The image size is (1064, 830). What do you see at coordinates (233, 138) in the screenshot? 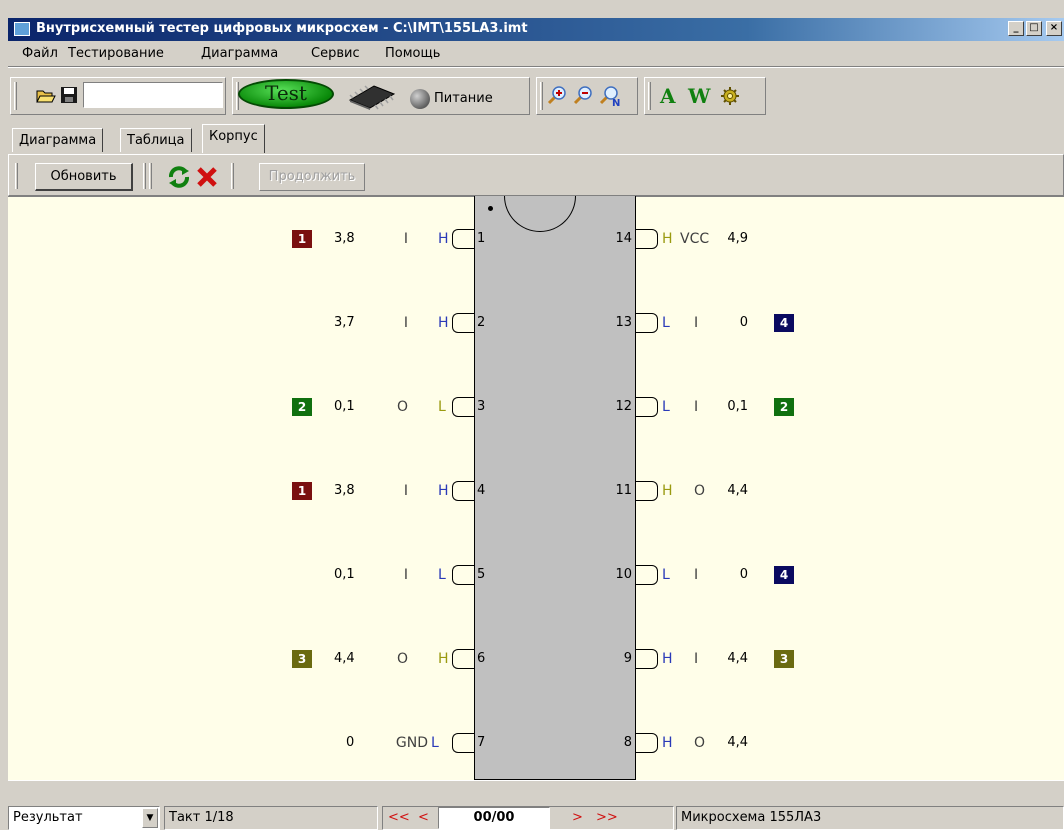
I see `tab-case: Корпус` at bounding box center [233, 138].